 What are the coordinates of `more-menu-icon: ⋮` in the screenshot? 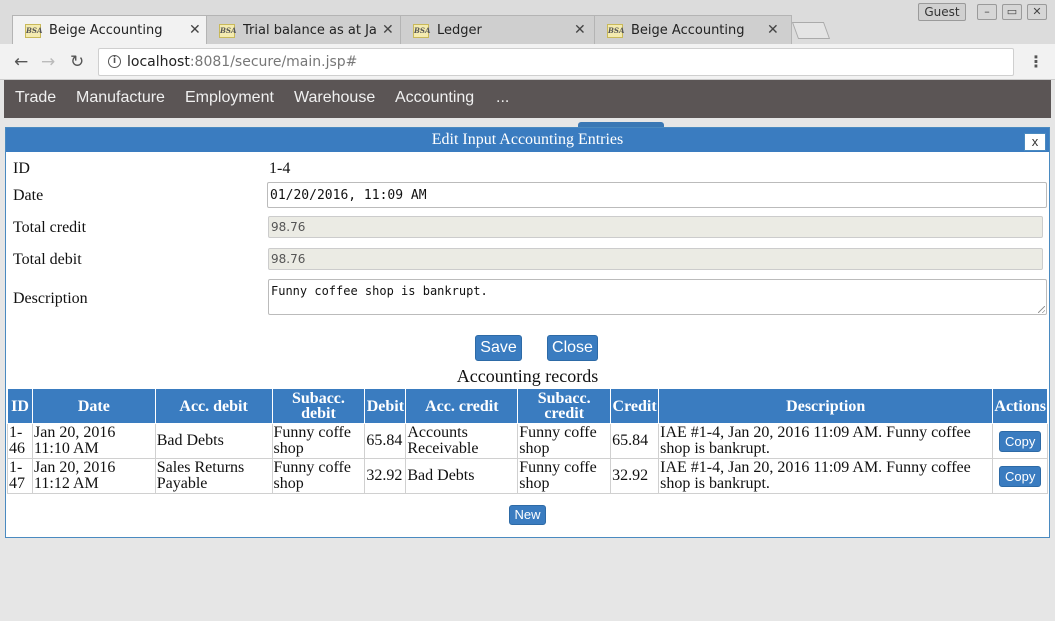 It's located at (1036, 61).